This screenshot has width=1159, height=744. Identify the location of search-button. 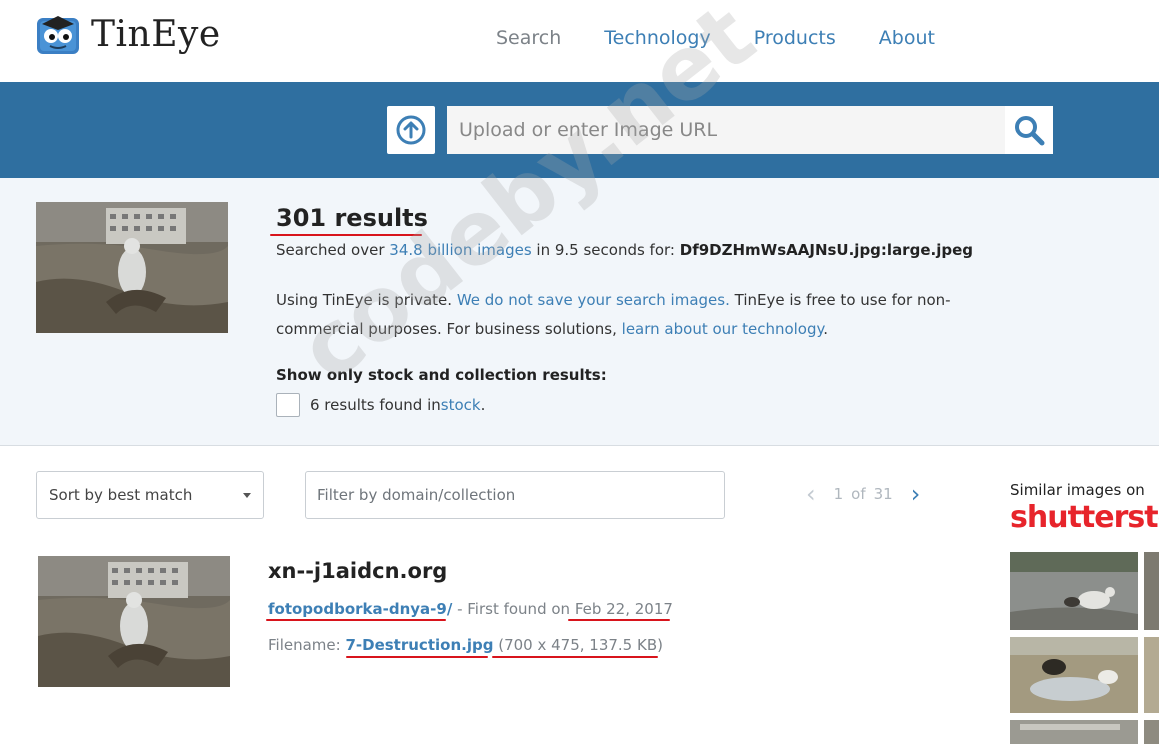
(1029, 130).